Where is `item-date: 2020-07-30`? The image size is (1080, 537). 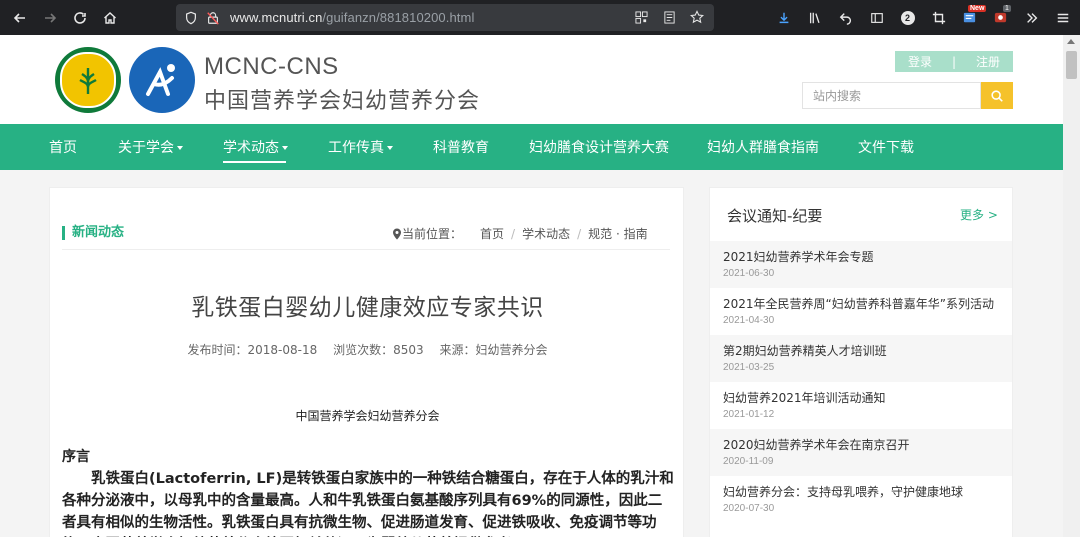 item-date: 2020-07-30 is located at coordinates (749, 508).